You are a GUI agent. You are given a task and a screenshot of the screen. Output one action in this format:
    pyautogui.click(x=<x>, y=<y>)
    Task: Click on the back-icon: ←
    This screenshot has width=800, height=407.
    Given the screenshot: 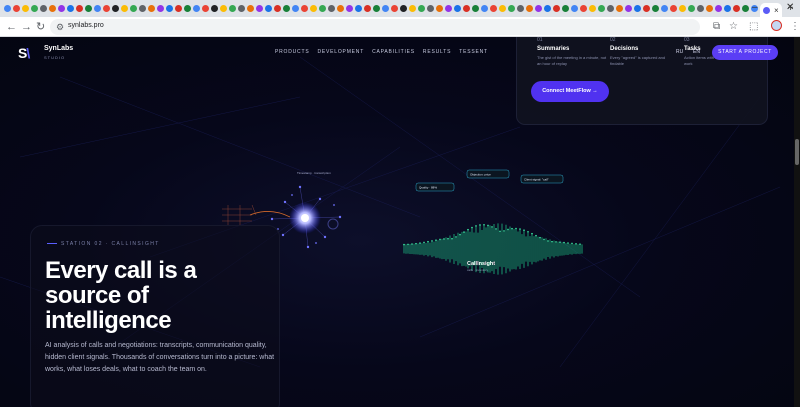 What is the action you would take?
    pyautogui.click(x=11, y=27)
    